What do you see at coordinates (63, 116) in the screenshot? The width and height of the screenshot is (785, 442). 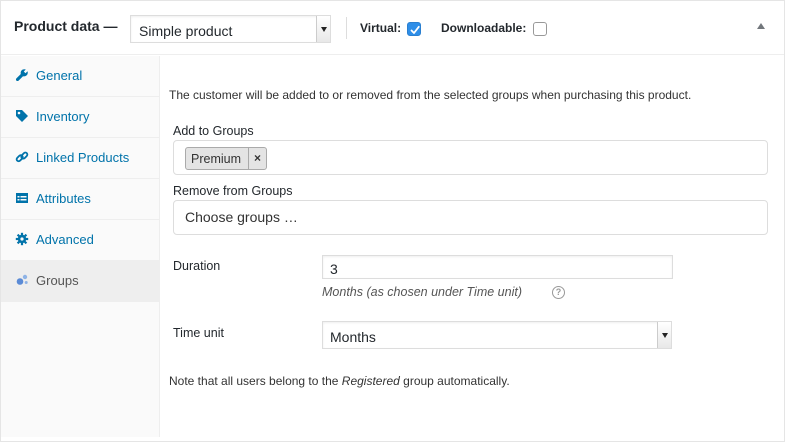 I see `tab-label: Inventory` at bounding box center [63, 116].